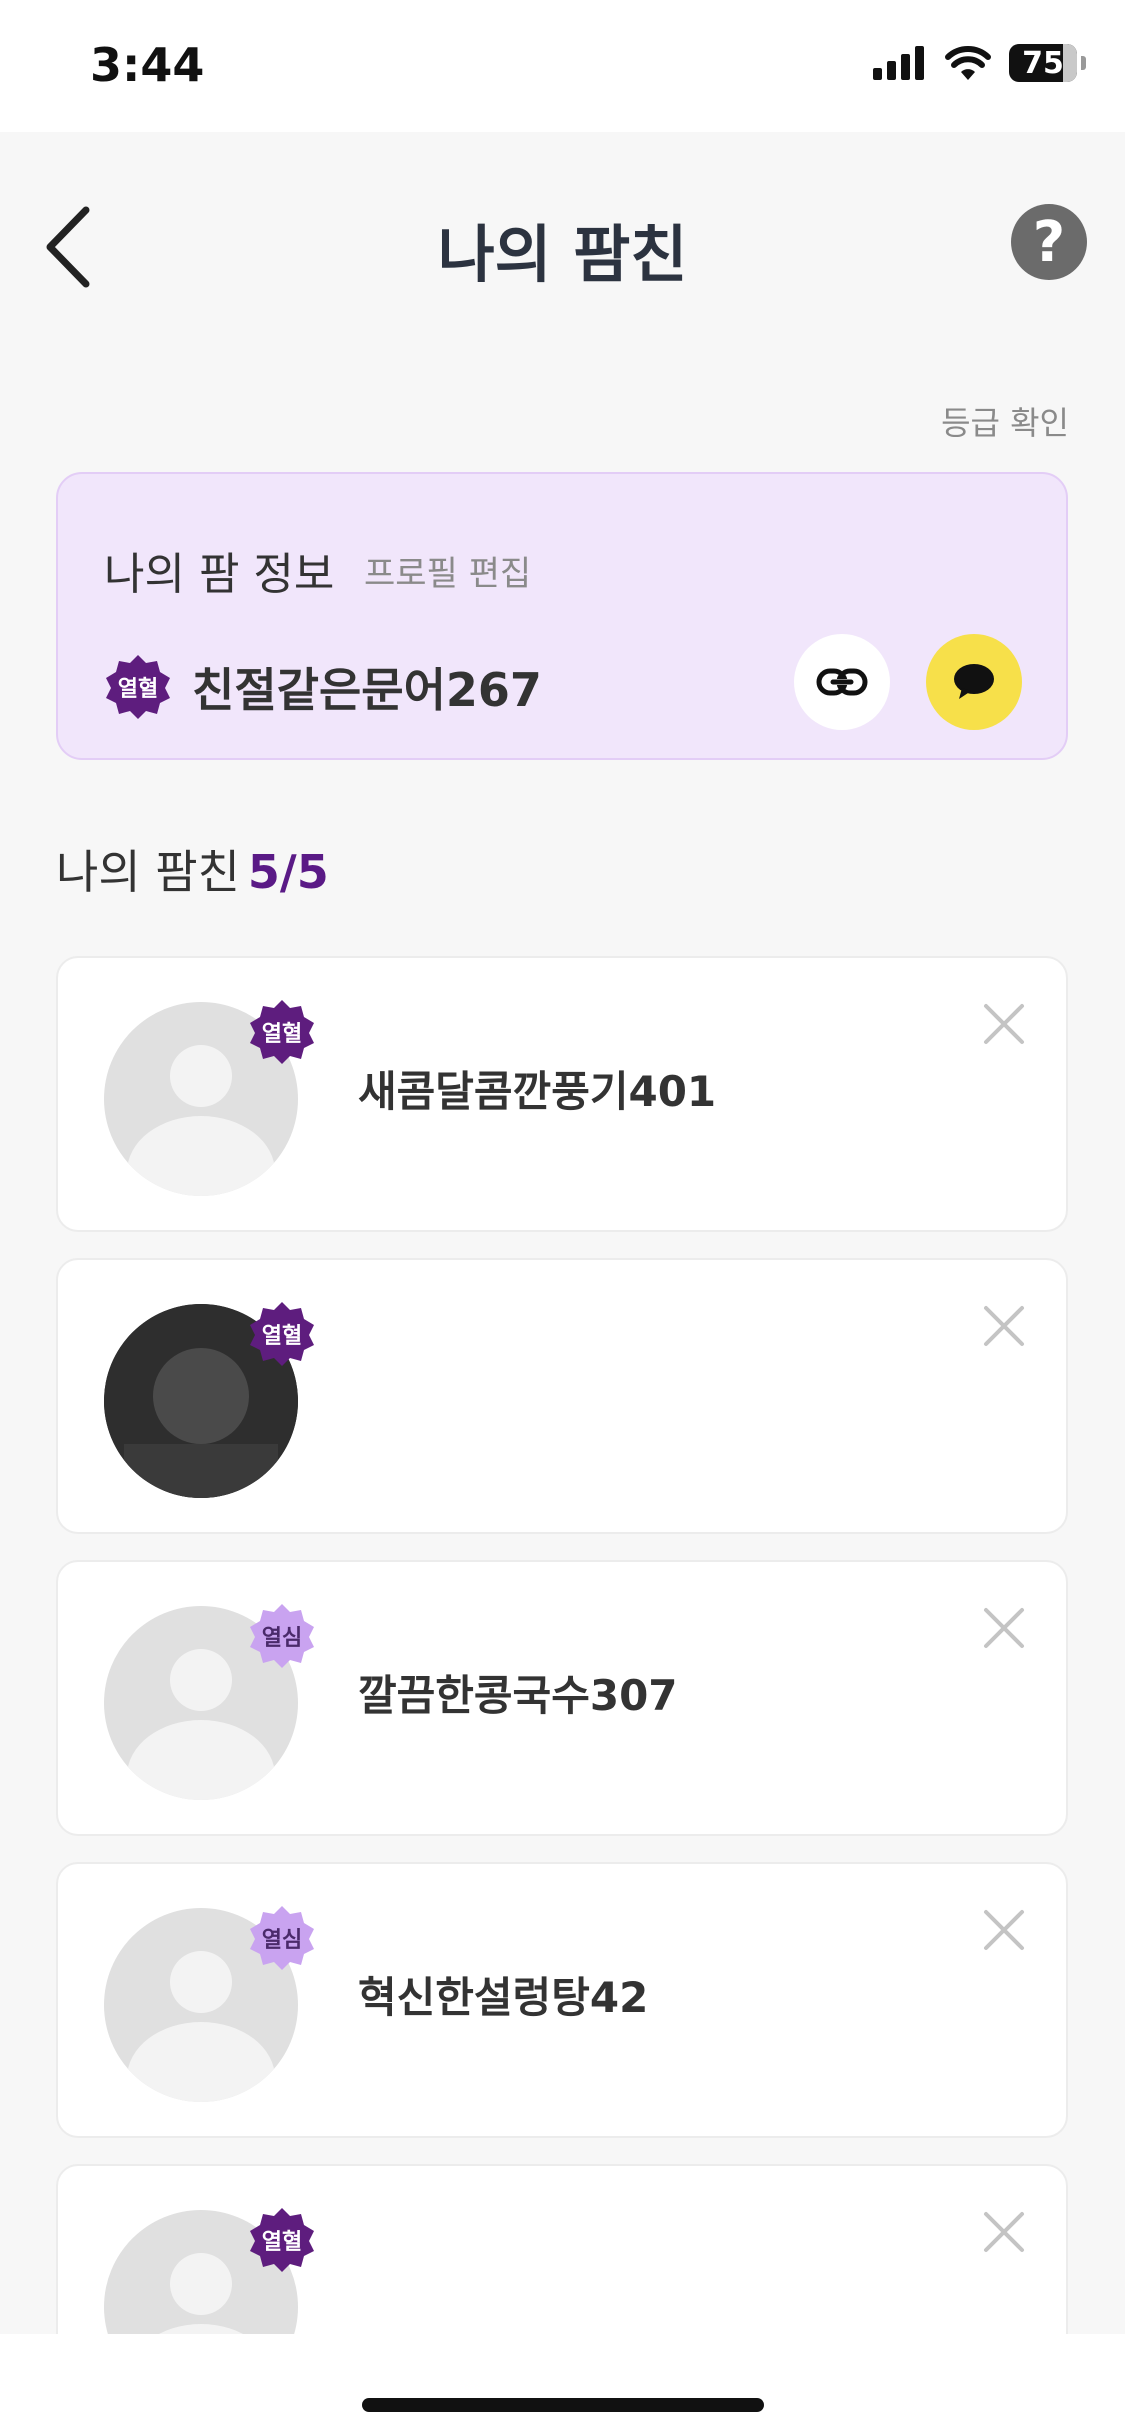 The height and width of the screenshot is (2436, 1125). I want to click on my-info-name-row: 열혈 친절같은문어267, so click(323, 687).